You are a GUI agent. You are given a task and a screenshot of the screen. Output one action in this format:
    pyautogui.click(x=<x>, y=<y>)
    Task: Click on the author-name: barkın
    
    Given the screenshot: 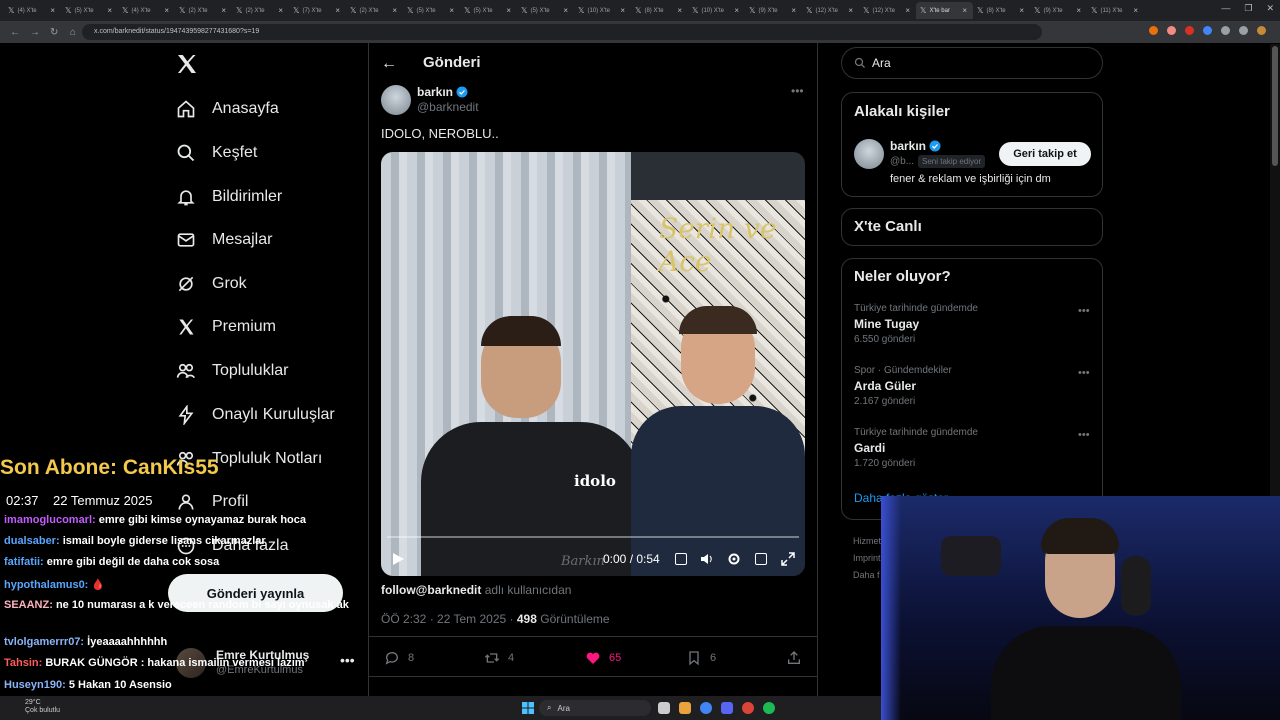 What is the action you would take?
    pyautogui.click(x=442, y=92)
    